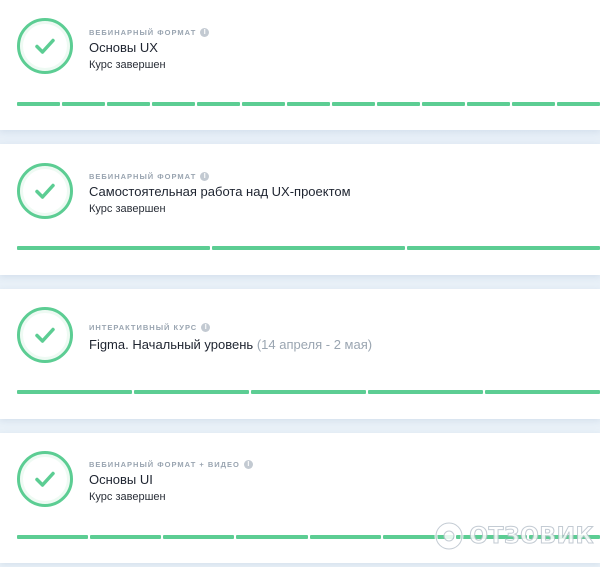  I want to click on course-dates: (14 апреля - 2 мая), so click(314, 344).